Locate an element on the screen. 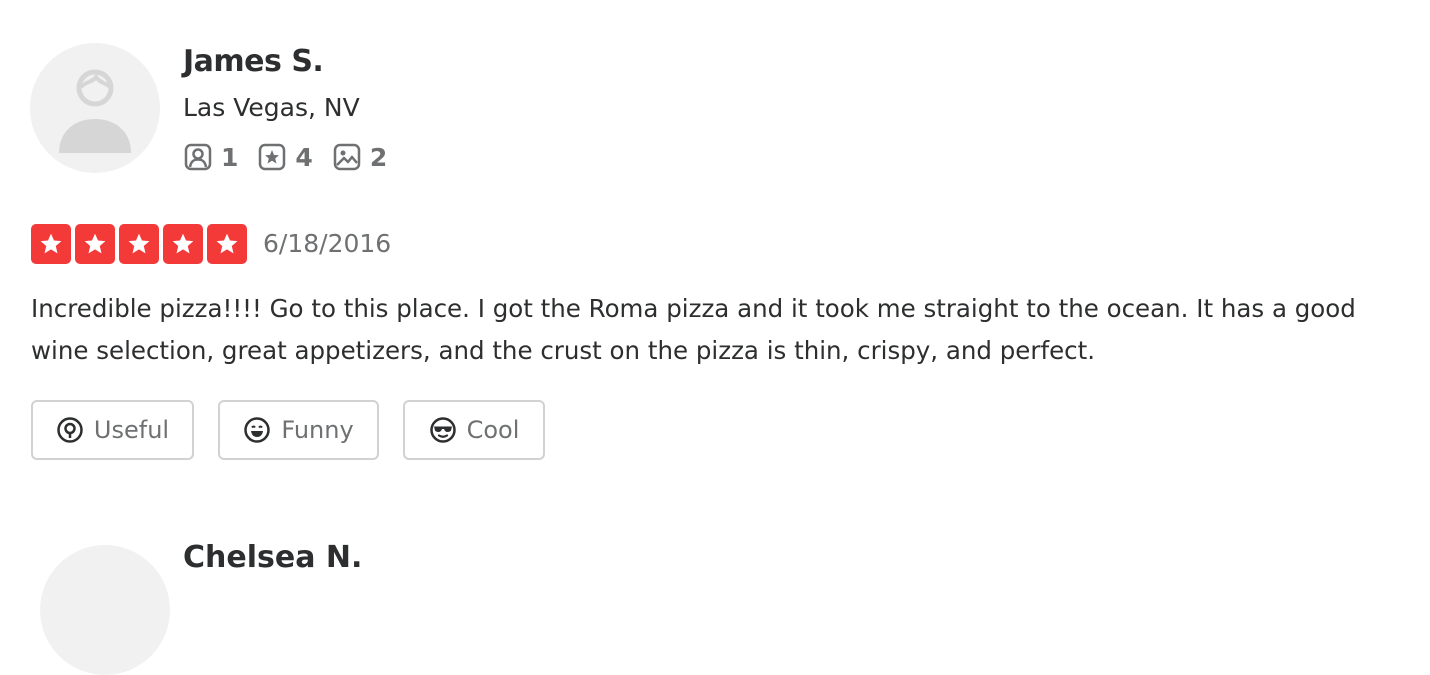  useful-label: Useful is located at coordinates (131, 430).